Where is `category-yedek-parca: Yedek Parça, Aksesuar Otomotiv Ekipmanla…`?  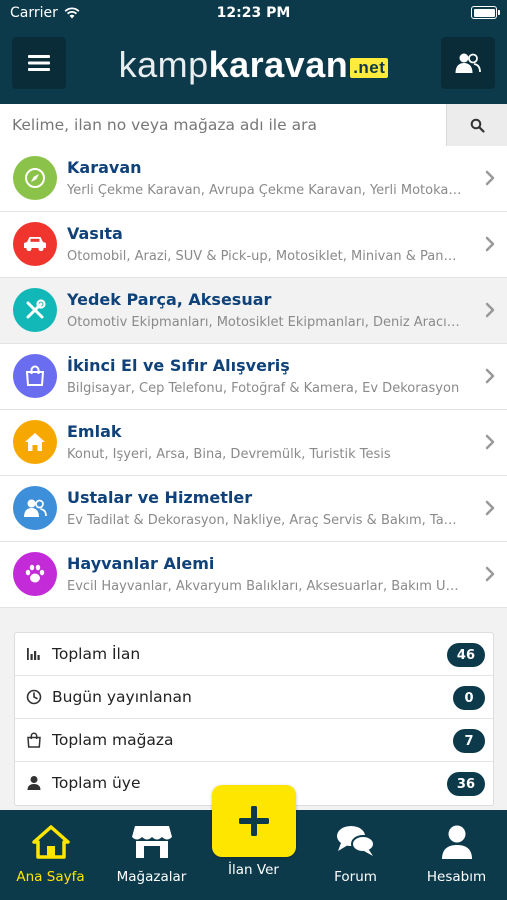
category-yedek-parca: Yedek Parça, Aksesuar Otomotiv Ekipmanla… is located at coordinates (253, 311).